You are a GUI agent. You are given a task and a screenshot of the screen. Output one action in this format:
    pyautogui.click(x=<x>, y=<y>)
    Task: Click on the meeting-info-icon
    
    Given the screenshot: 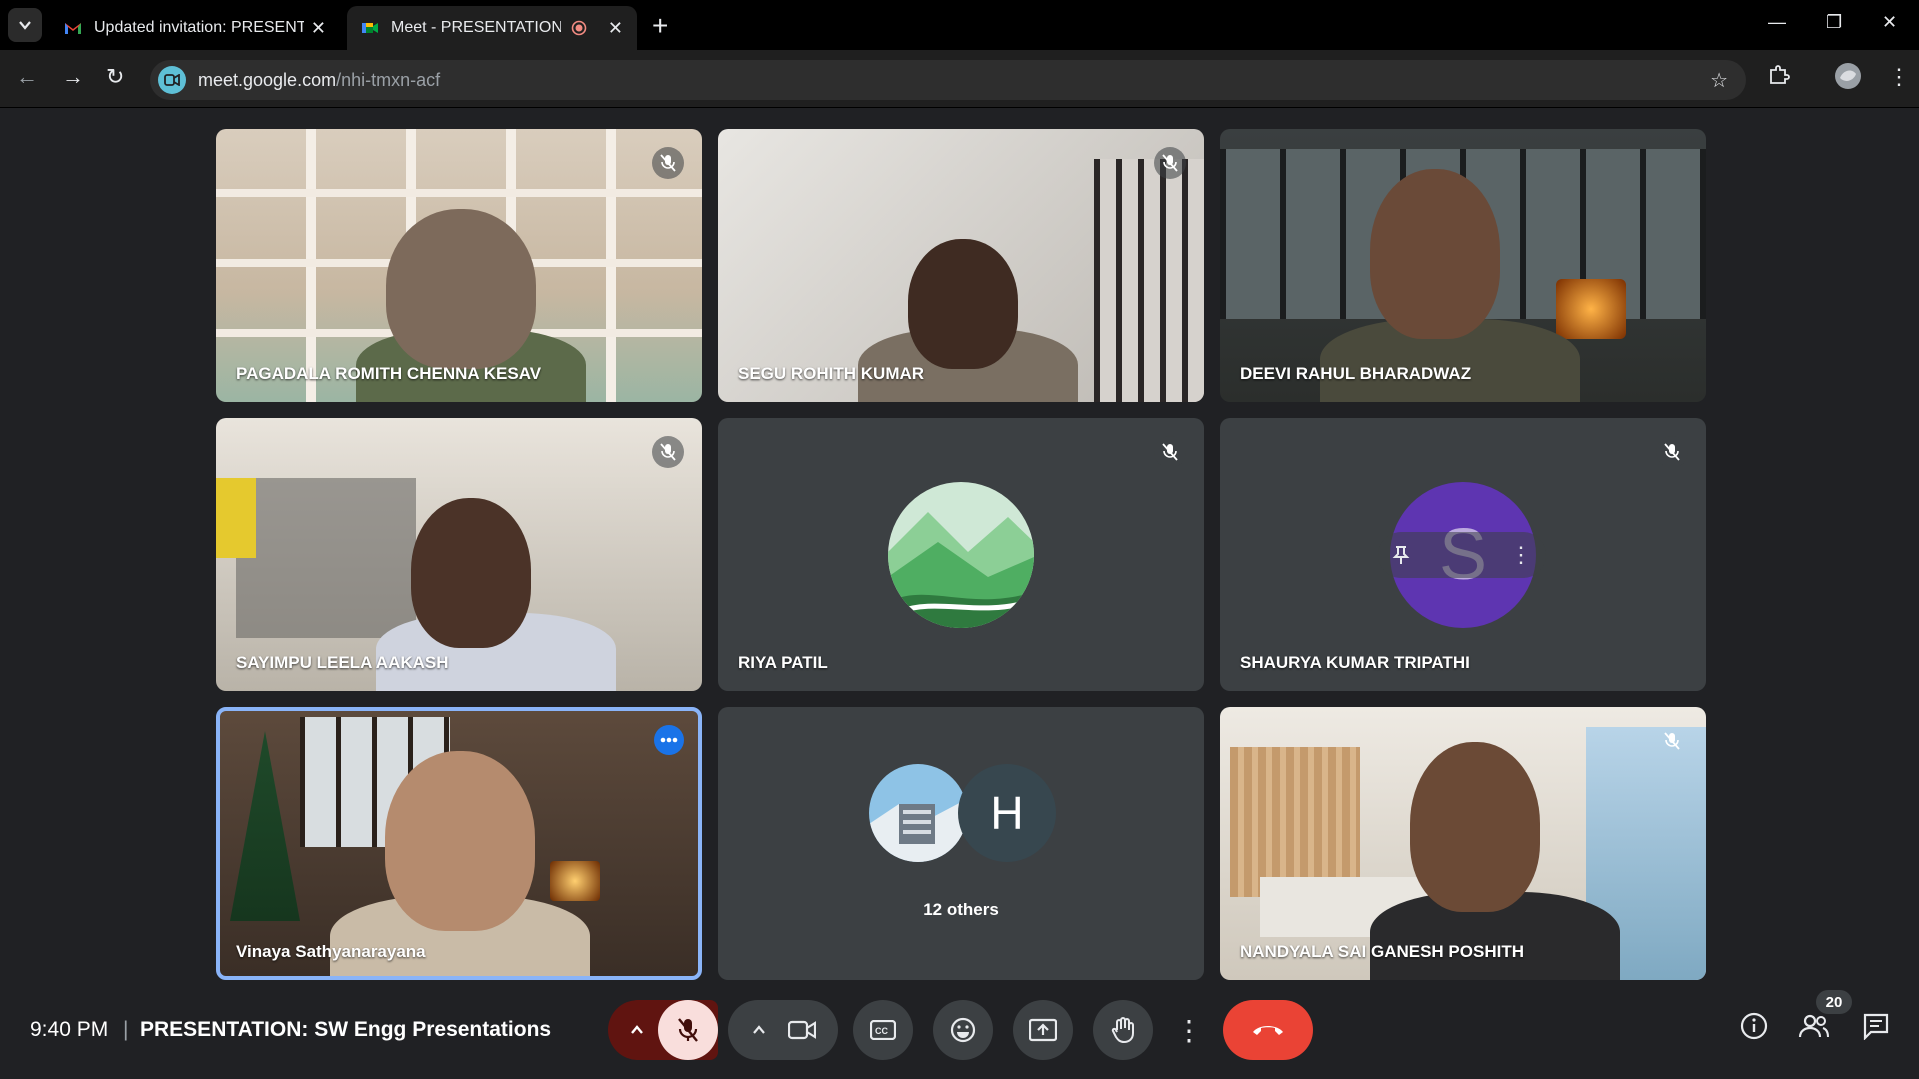 What is the action you would take?
    pyautogui.click(x=1754, y=1026)
    